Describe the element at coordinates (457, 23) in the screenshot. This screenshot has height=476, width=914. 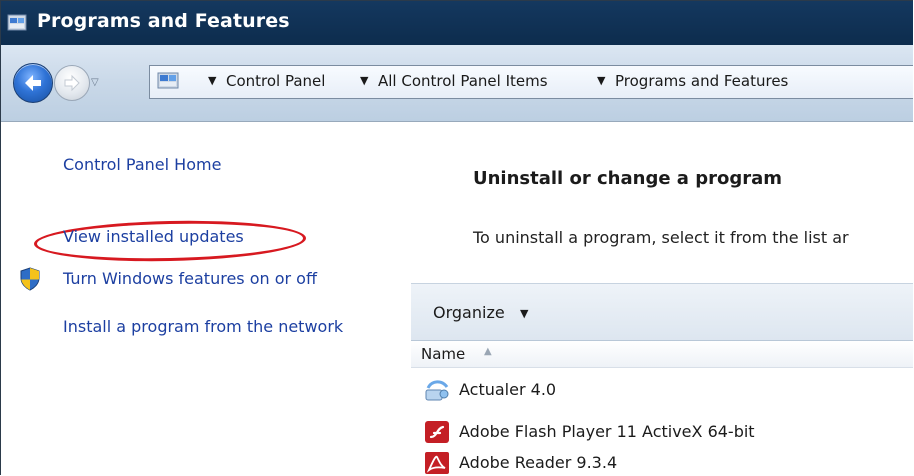
I see `title-bar: Programs and Features` at that location.